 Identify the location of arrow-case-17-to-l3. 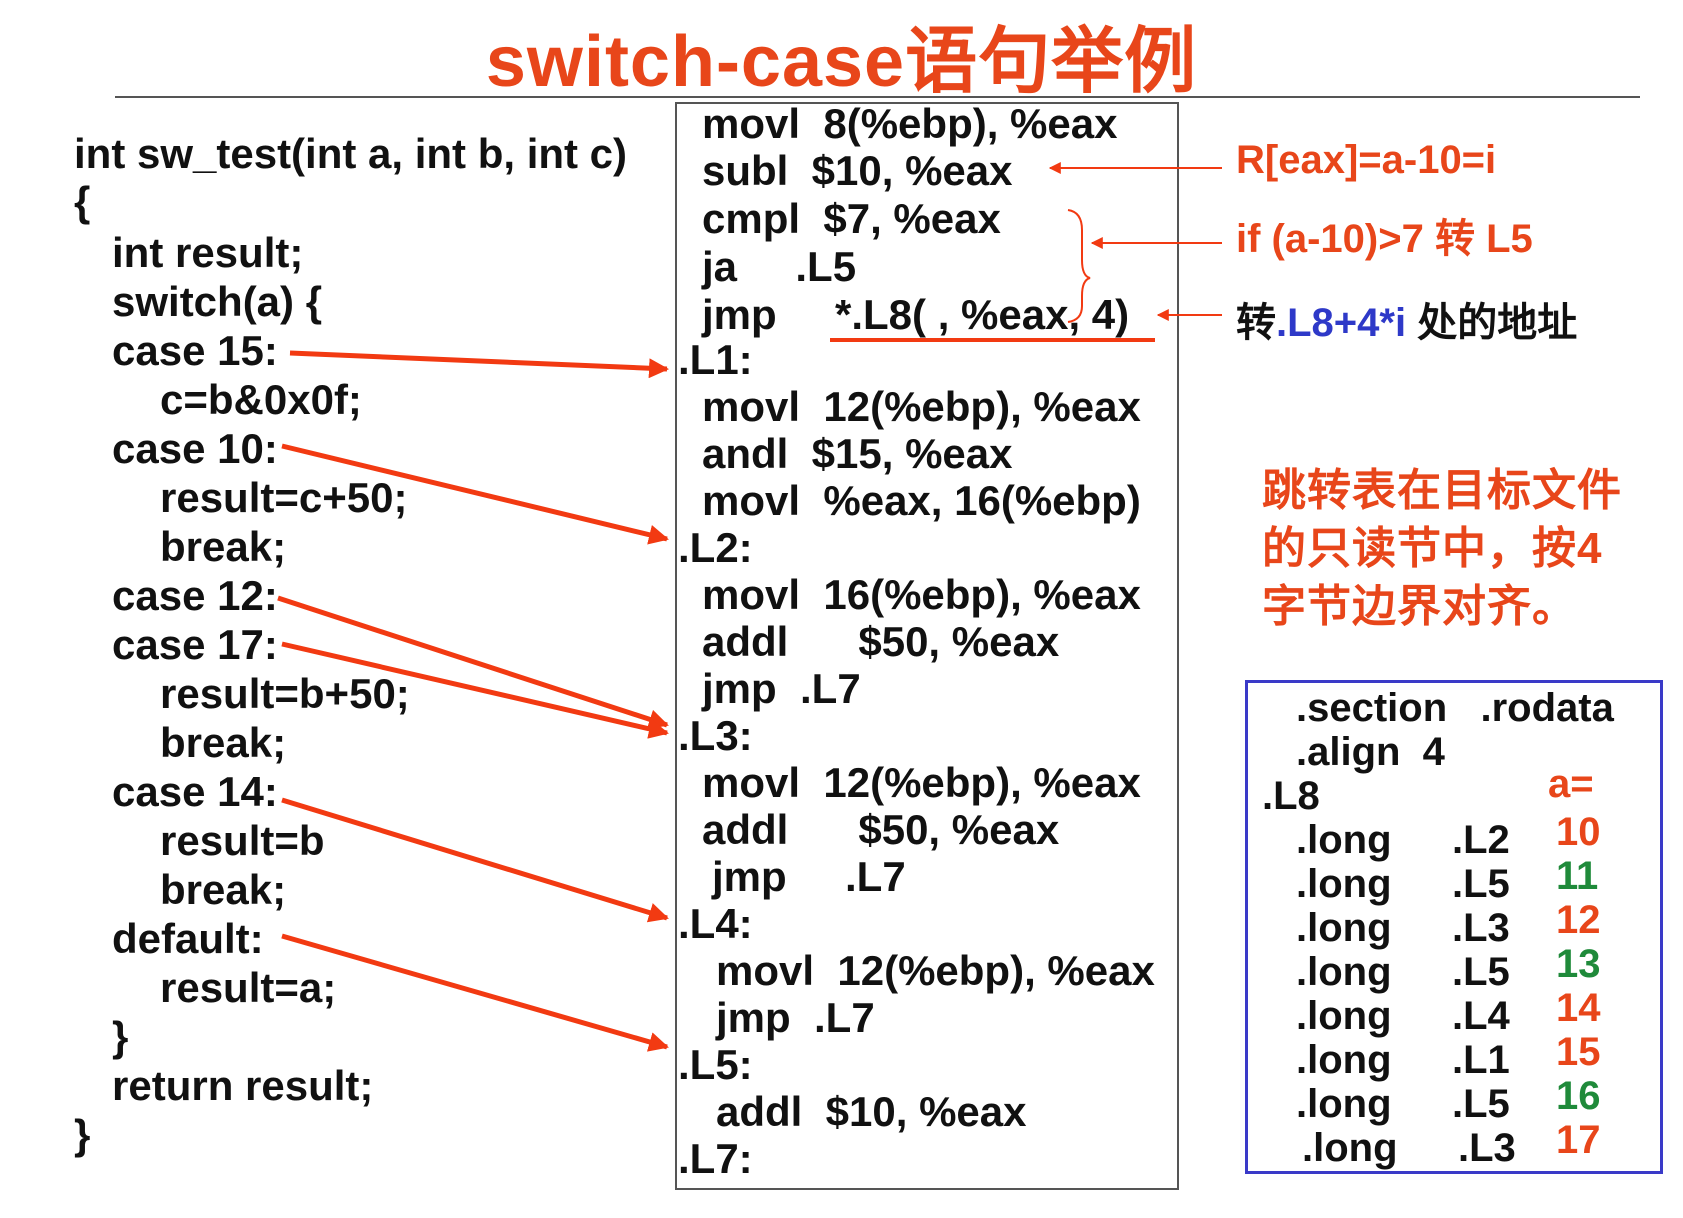
(475, 690).